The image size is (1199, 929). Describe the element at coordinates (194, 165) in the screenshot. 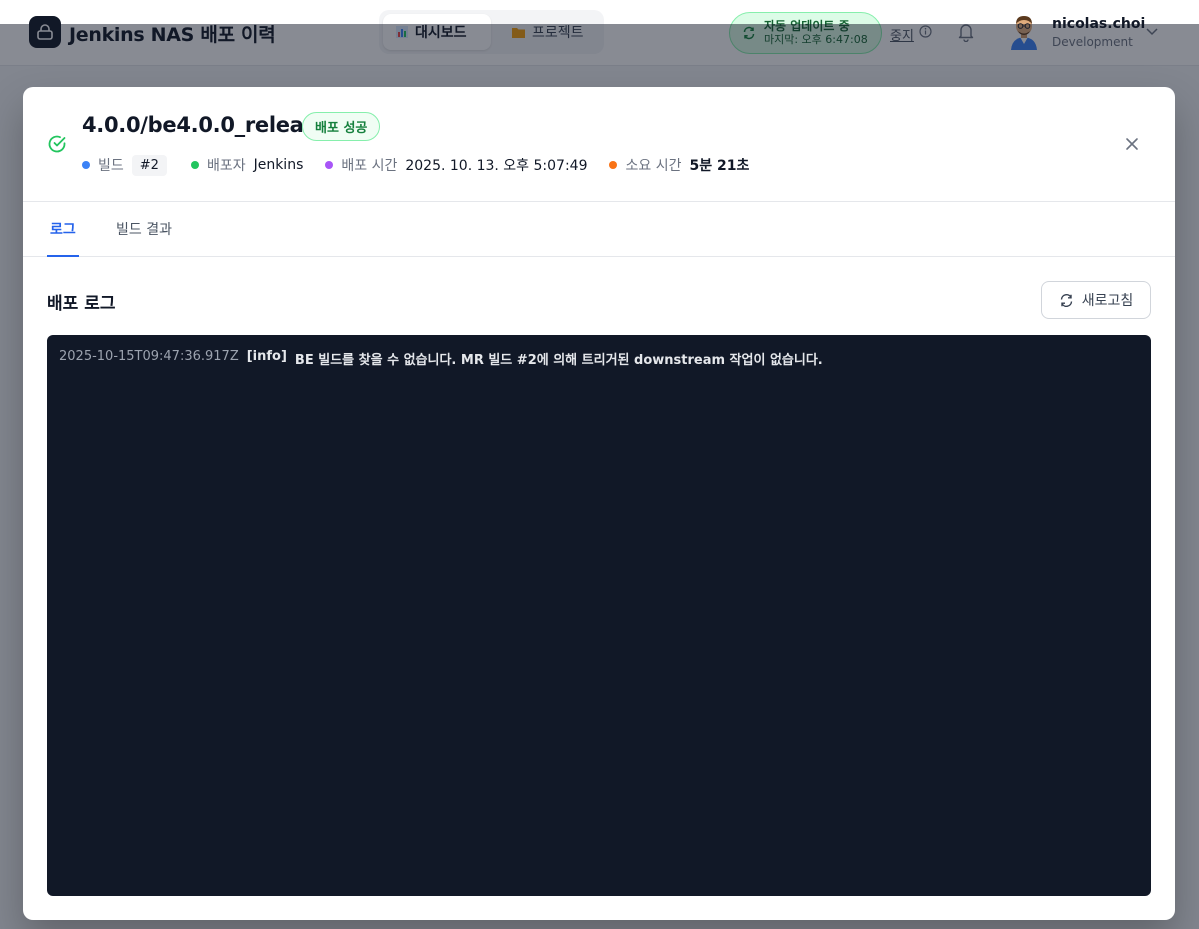

I see `deployer-dot-icon` at that location.